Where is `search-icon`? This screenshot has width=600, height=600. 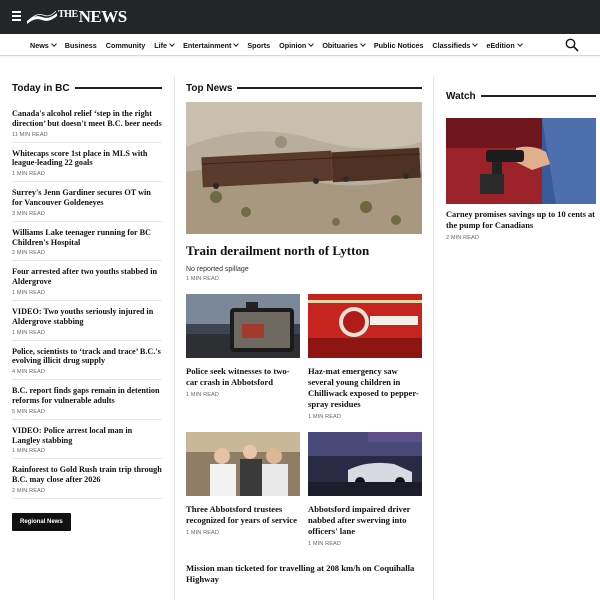 search-icon is located at coordinates (572, 45).